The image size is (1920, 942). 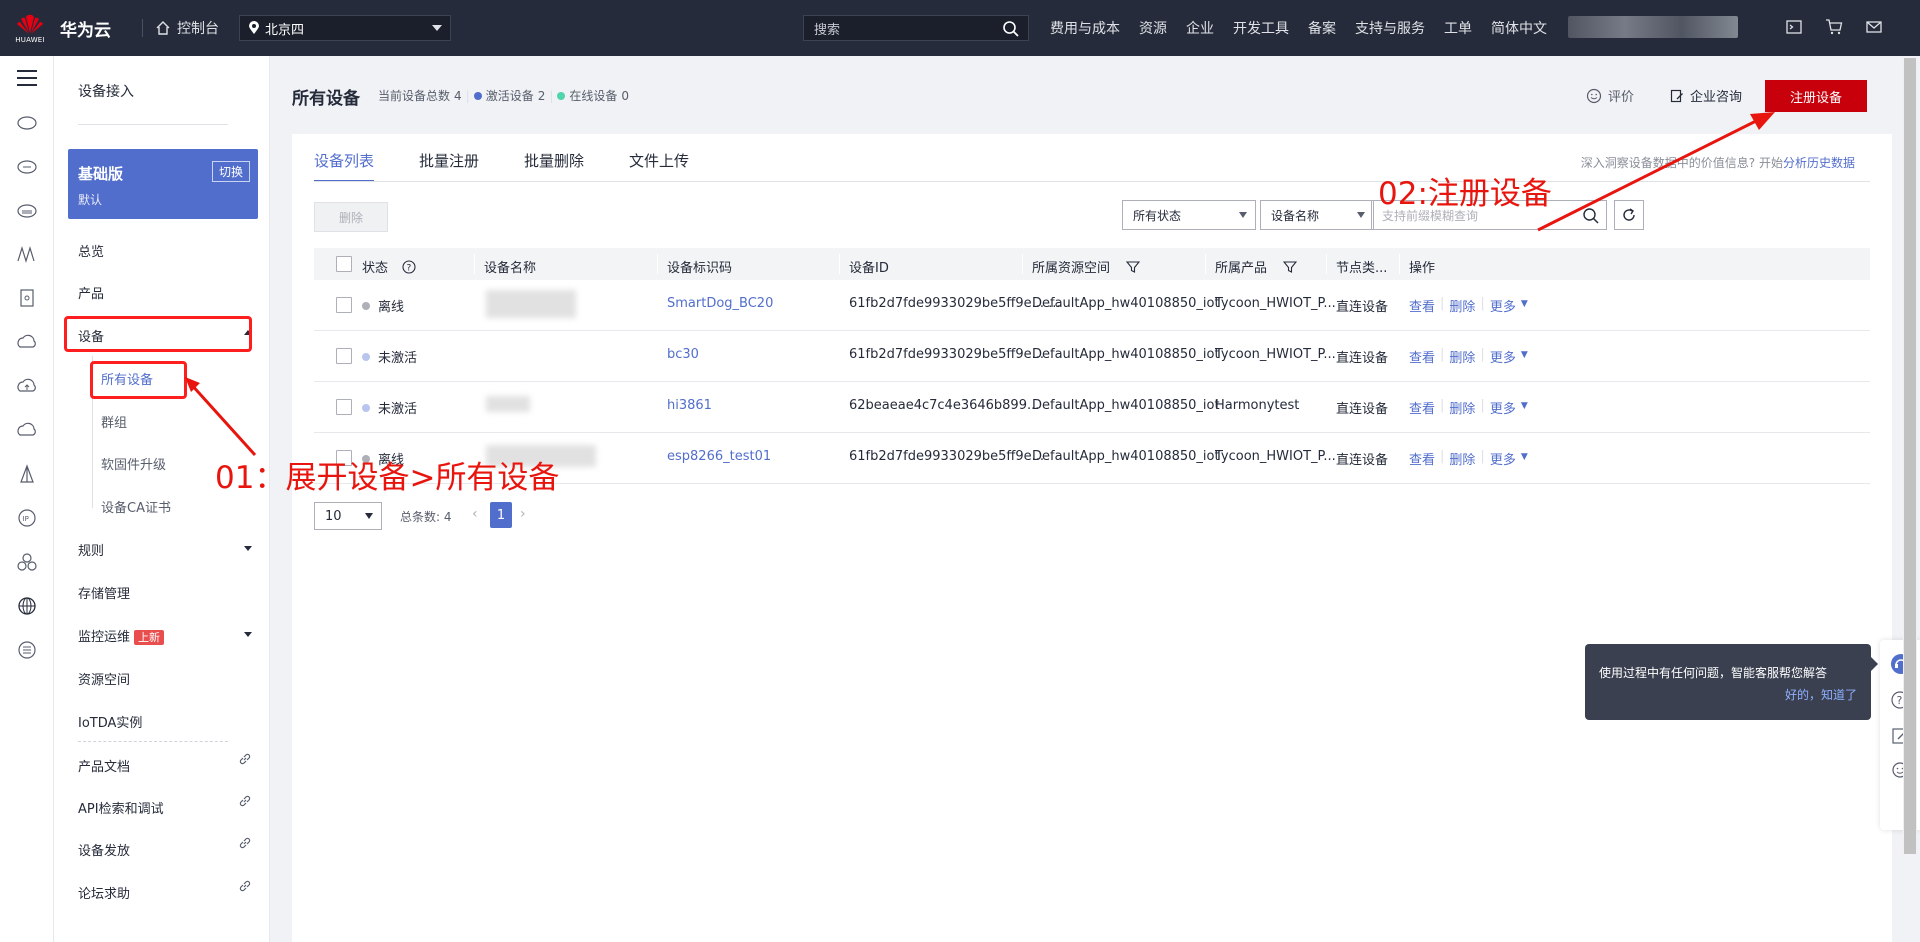 I want to click on page-size-select: 10, so click(x=348, y=516).